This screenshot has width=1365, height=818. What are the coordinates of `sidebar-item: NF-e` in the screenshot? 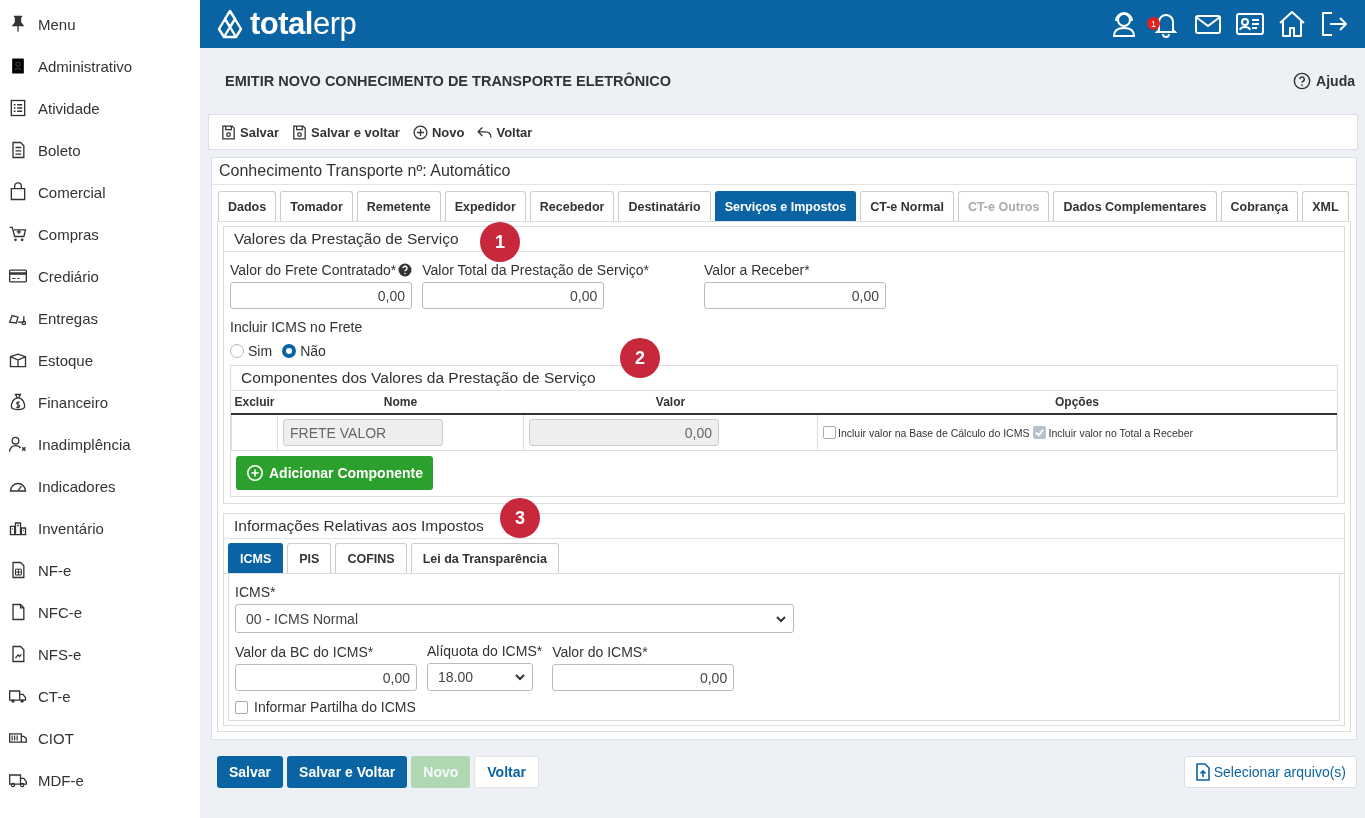 It's located at (100, 570).